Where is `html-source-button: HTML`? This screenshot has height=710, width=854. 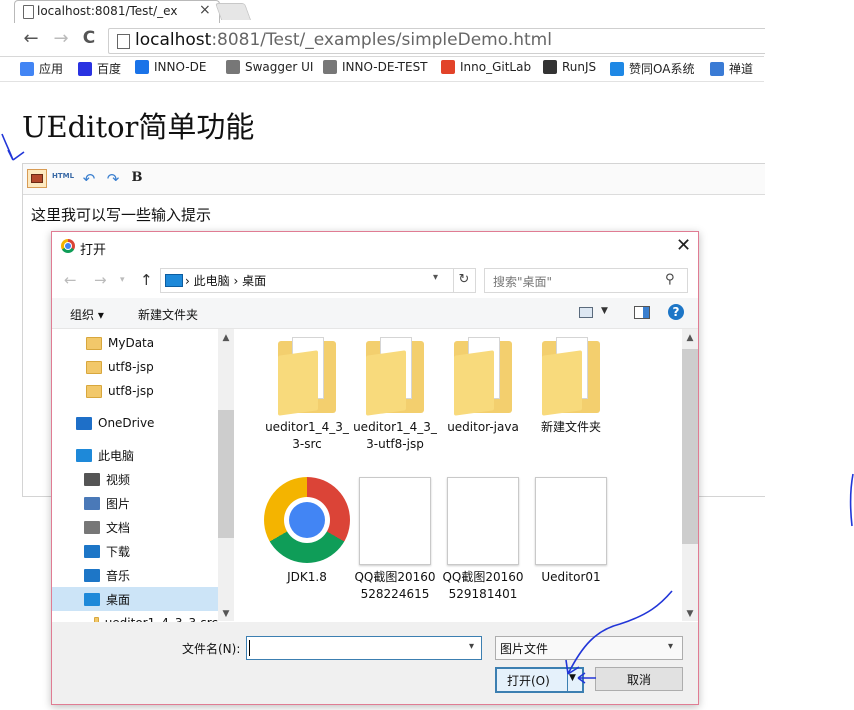 html-source-button: HTML is located at coordinates (63, 181).